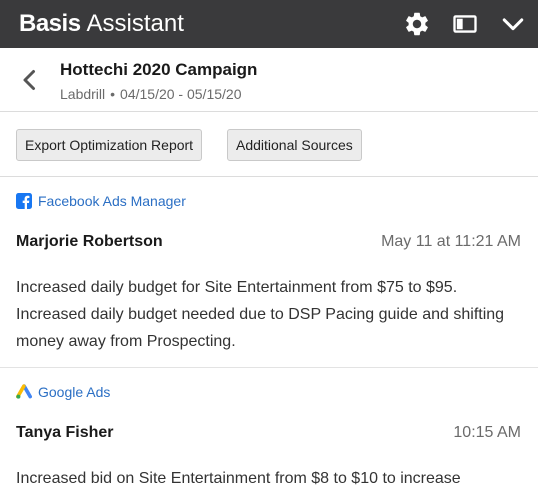 Image resolution: width=538 pixels, height=496 pixels. Describe the element at coordinates (181, 94) in the screenshot. I see `date-range: 04/15/20 - 05/15/20` at that location.